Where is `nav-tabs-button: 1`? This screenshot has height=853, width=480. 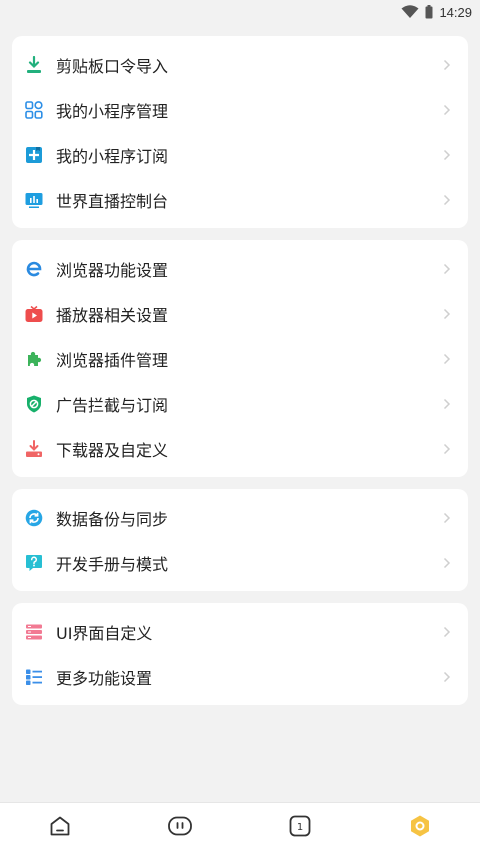 nav-tabs-button: 1 is located at coordinates (300, 828).